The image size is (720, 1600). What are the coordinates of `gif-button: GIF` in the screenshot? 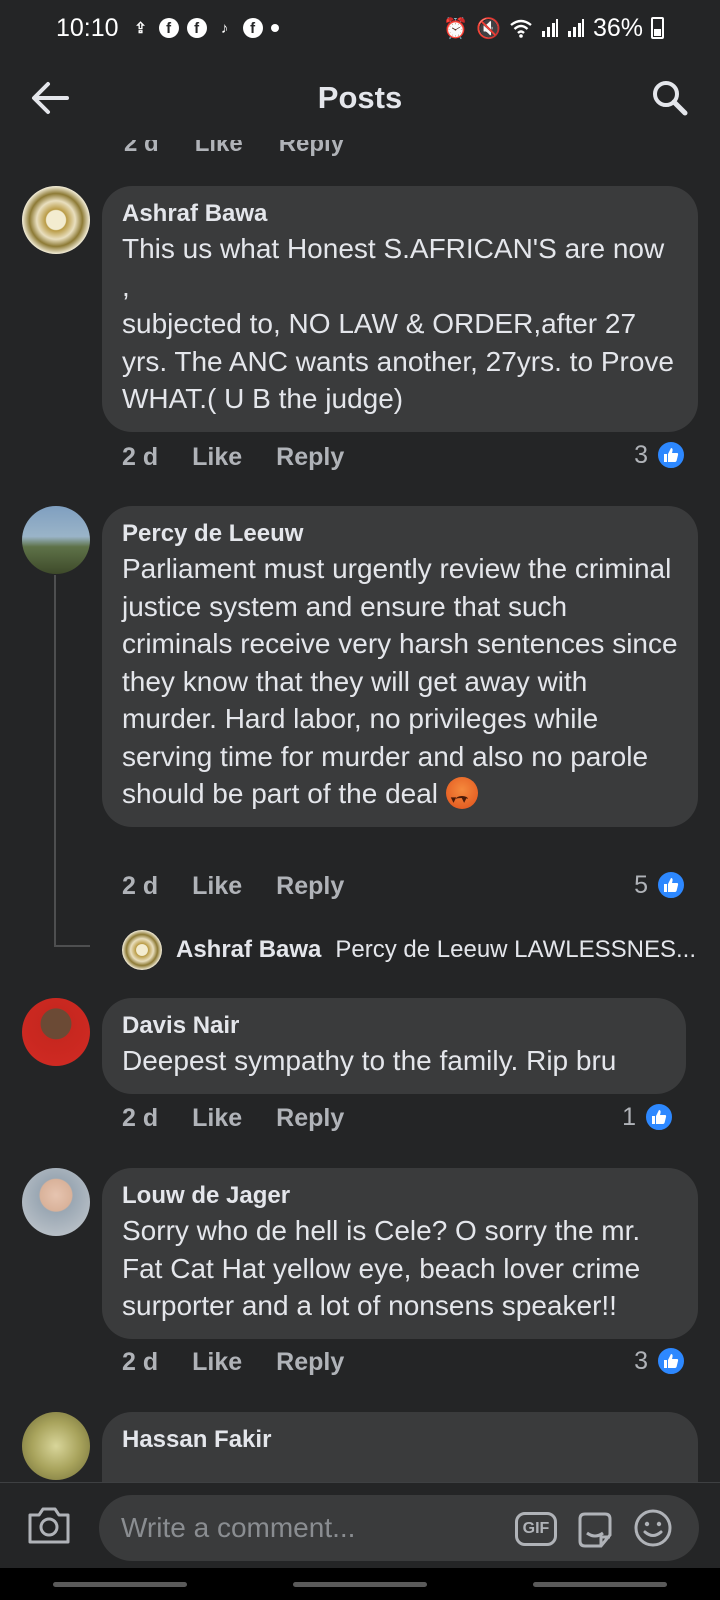 It's located at (536, 1529).